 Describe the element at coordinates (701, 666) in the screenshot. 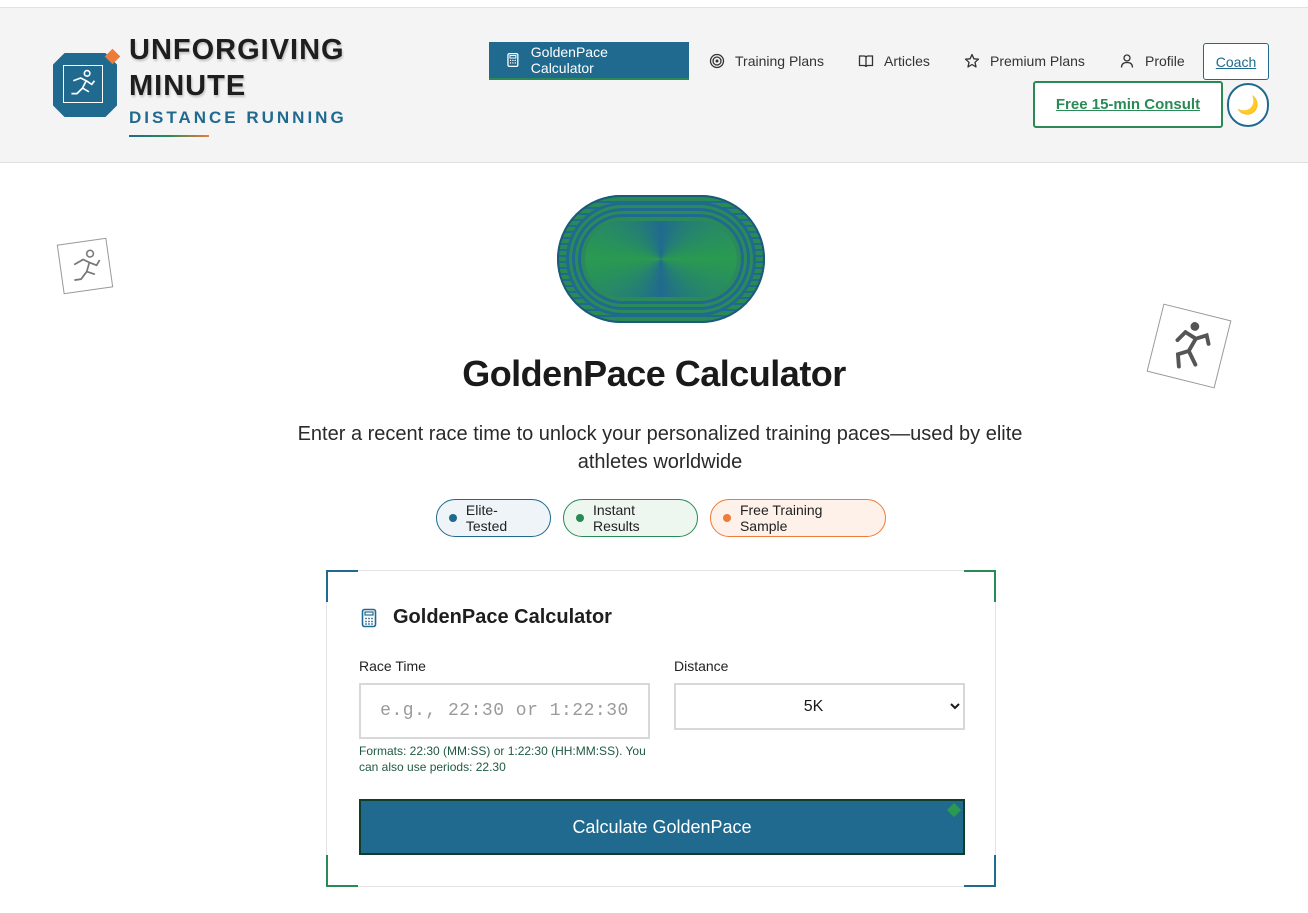

I see `distance-label: Distance` at that location.